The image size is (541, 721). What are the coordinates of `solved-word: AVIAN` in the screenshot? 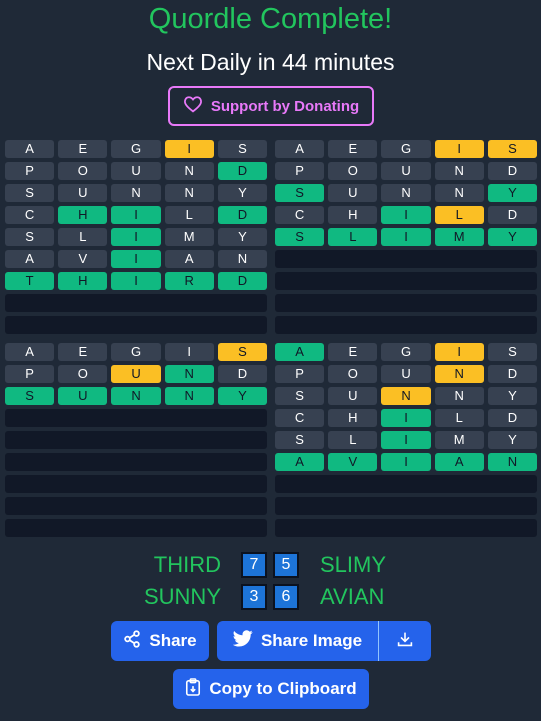 It's located at (352, 596).